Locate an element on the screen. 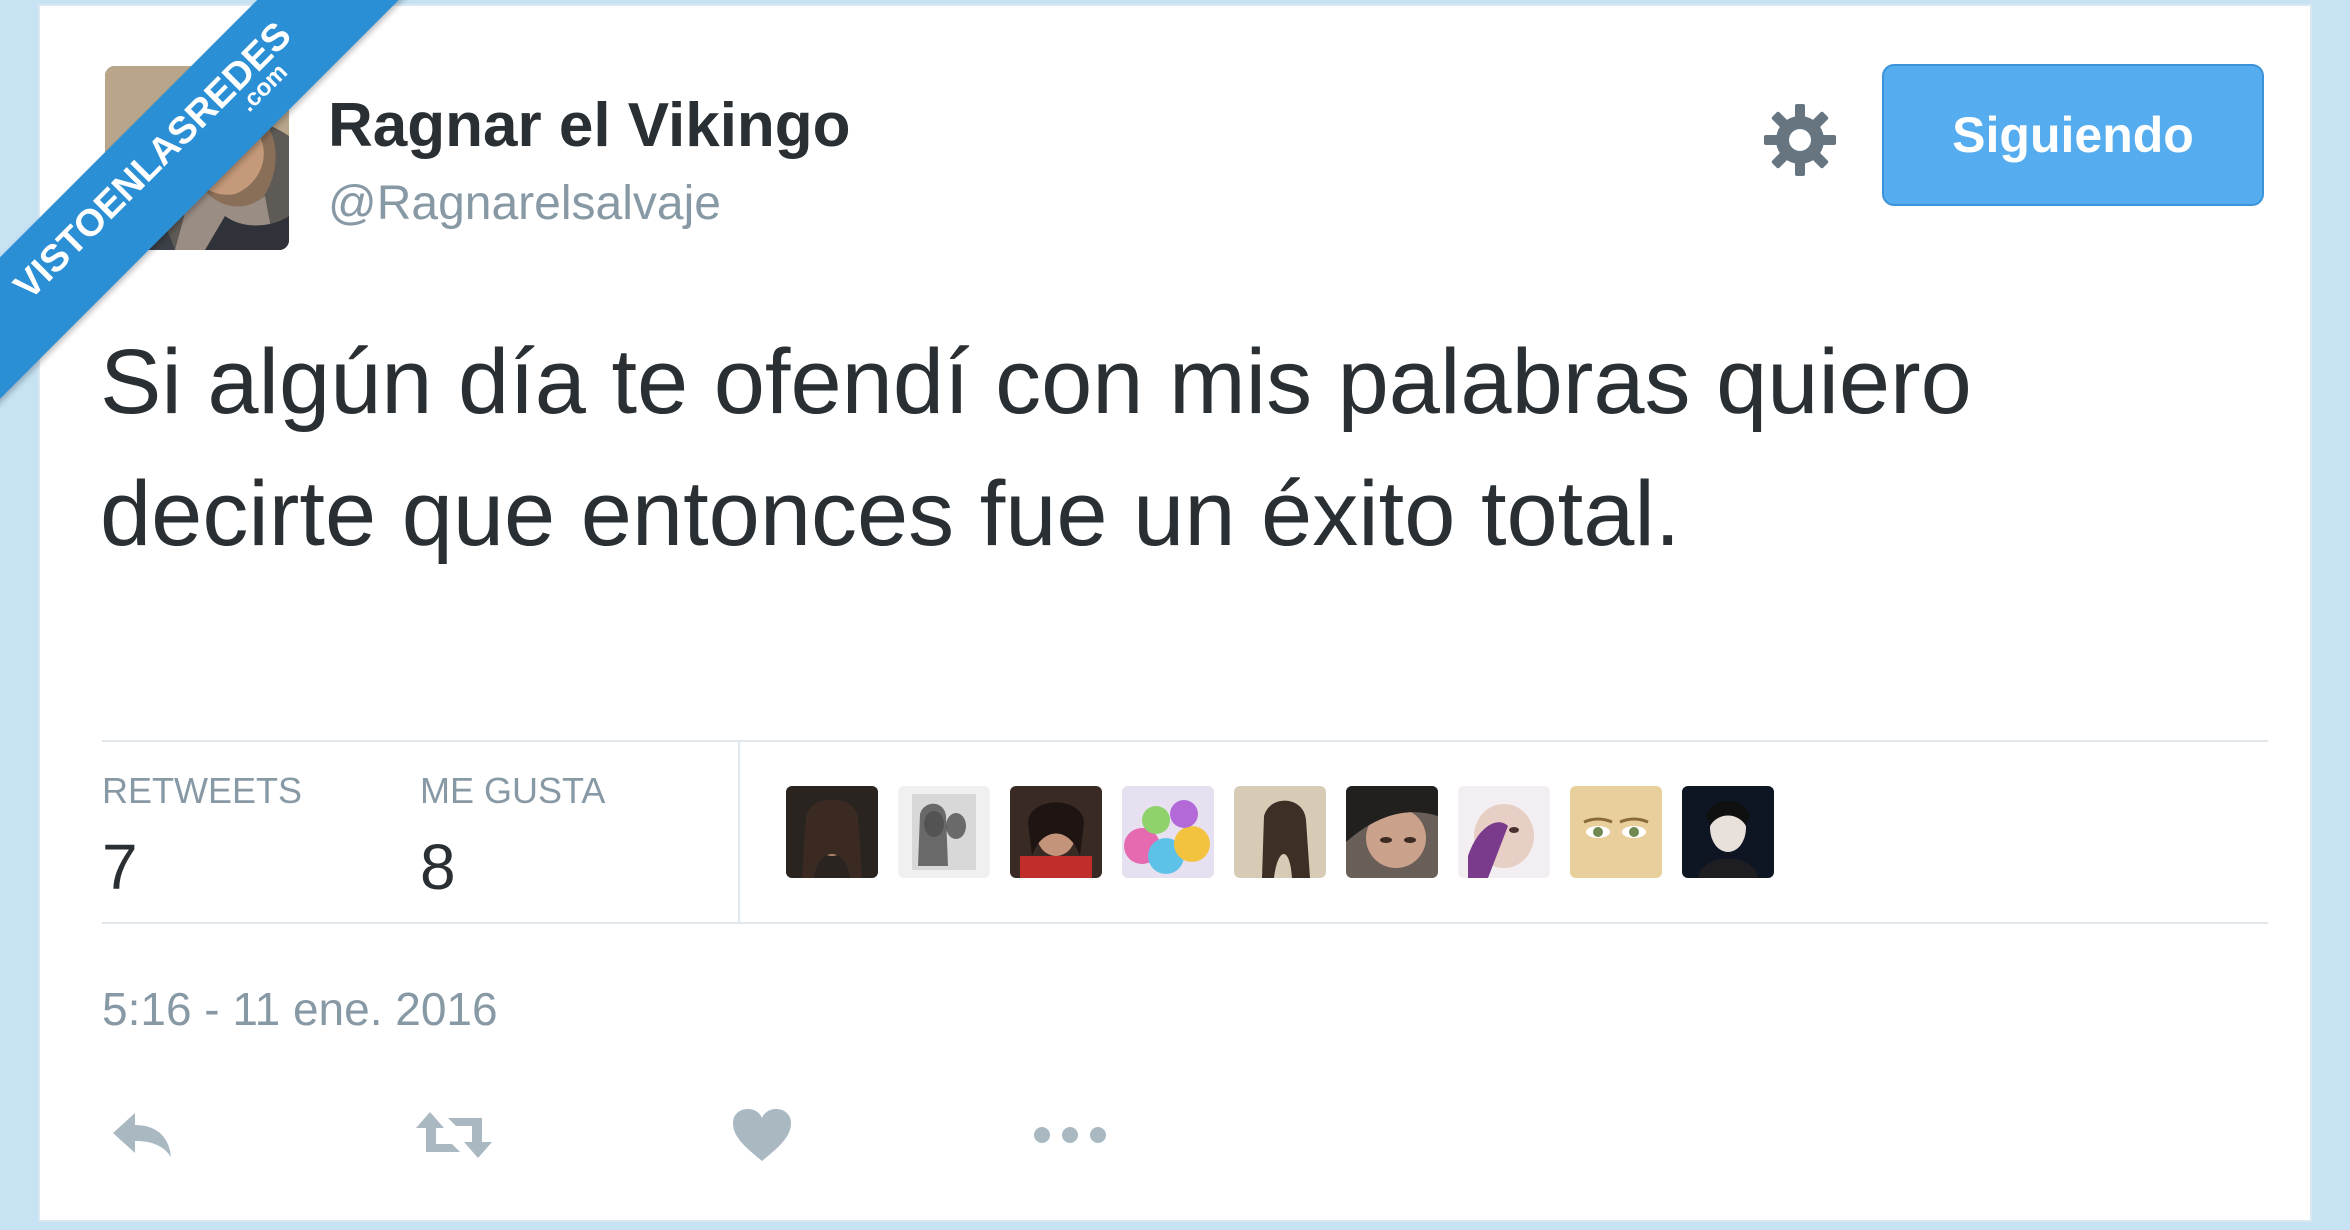 The height and width of the screenshot is (1230, 2350). likers-list is located at coordinates (1280, 832).